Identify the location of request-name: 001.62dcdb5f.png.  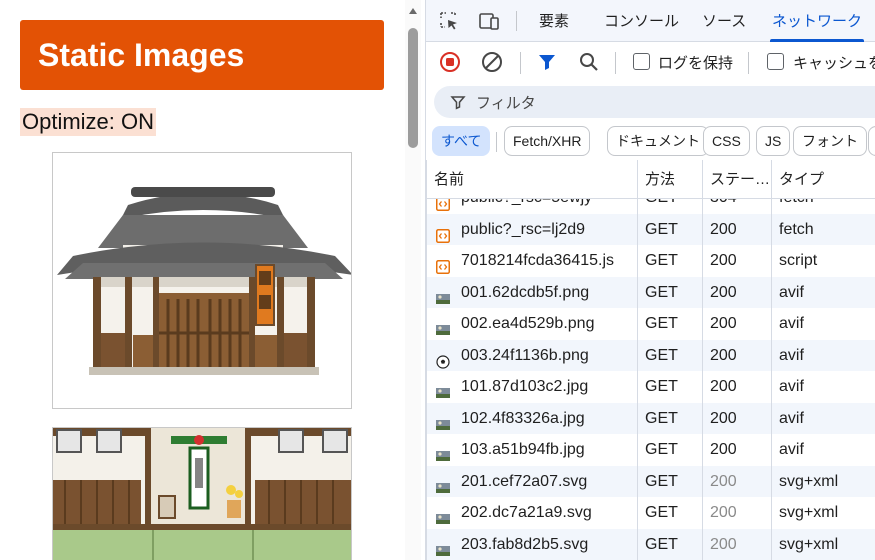
(525, 292).